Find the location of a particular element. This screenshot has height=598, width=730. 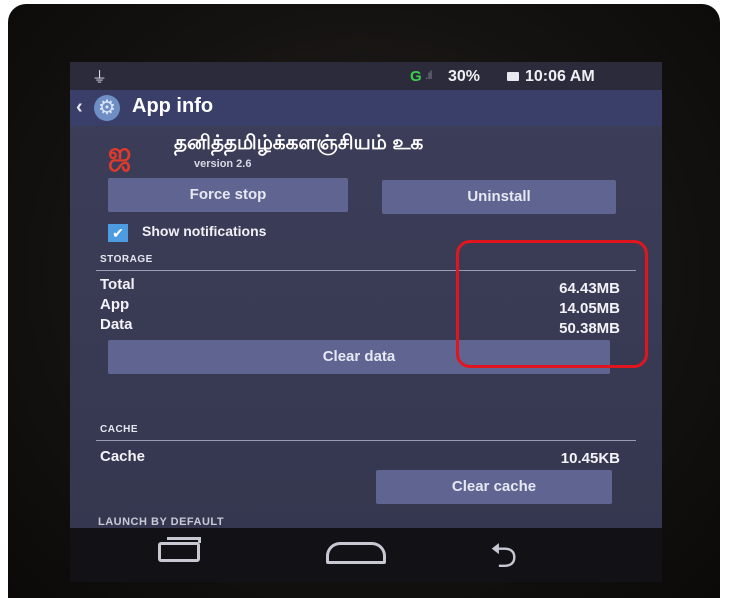

app-version: version 2.6 is located at coordinates (223, 164).